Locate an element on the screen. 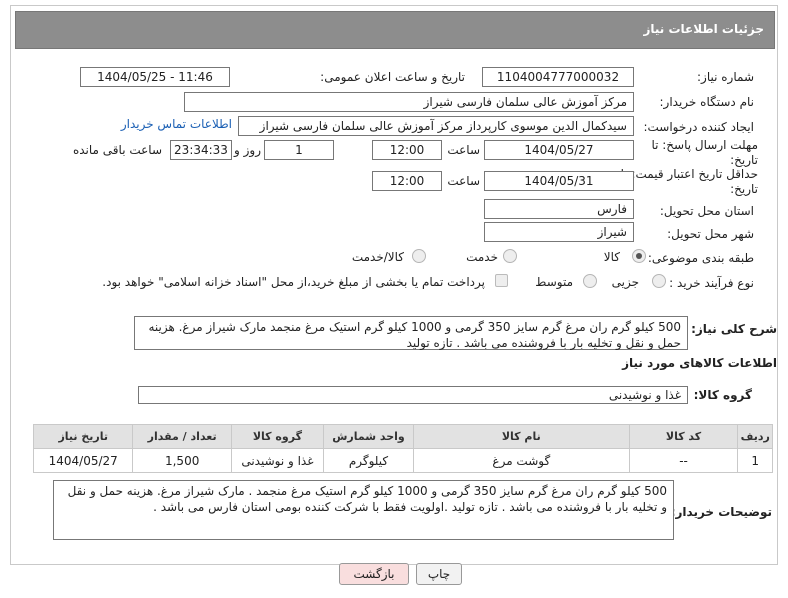 The height and width of the screenshot is (598, 788). col-qty: تعداد / مقدار is located at coordinates (182, 436).